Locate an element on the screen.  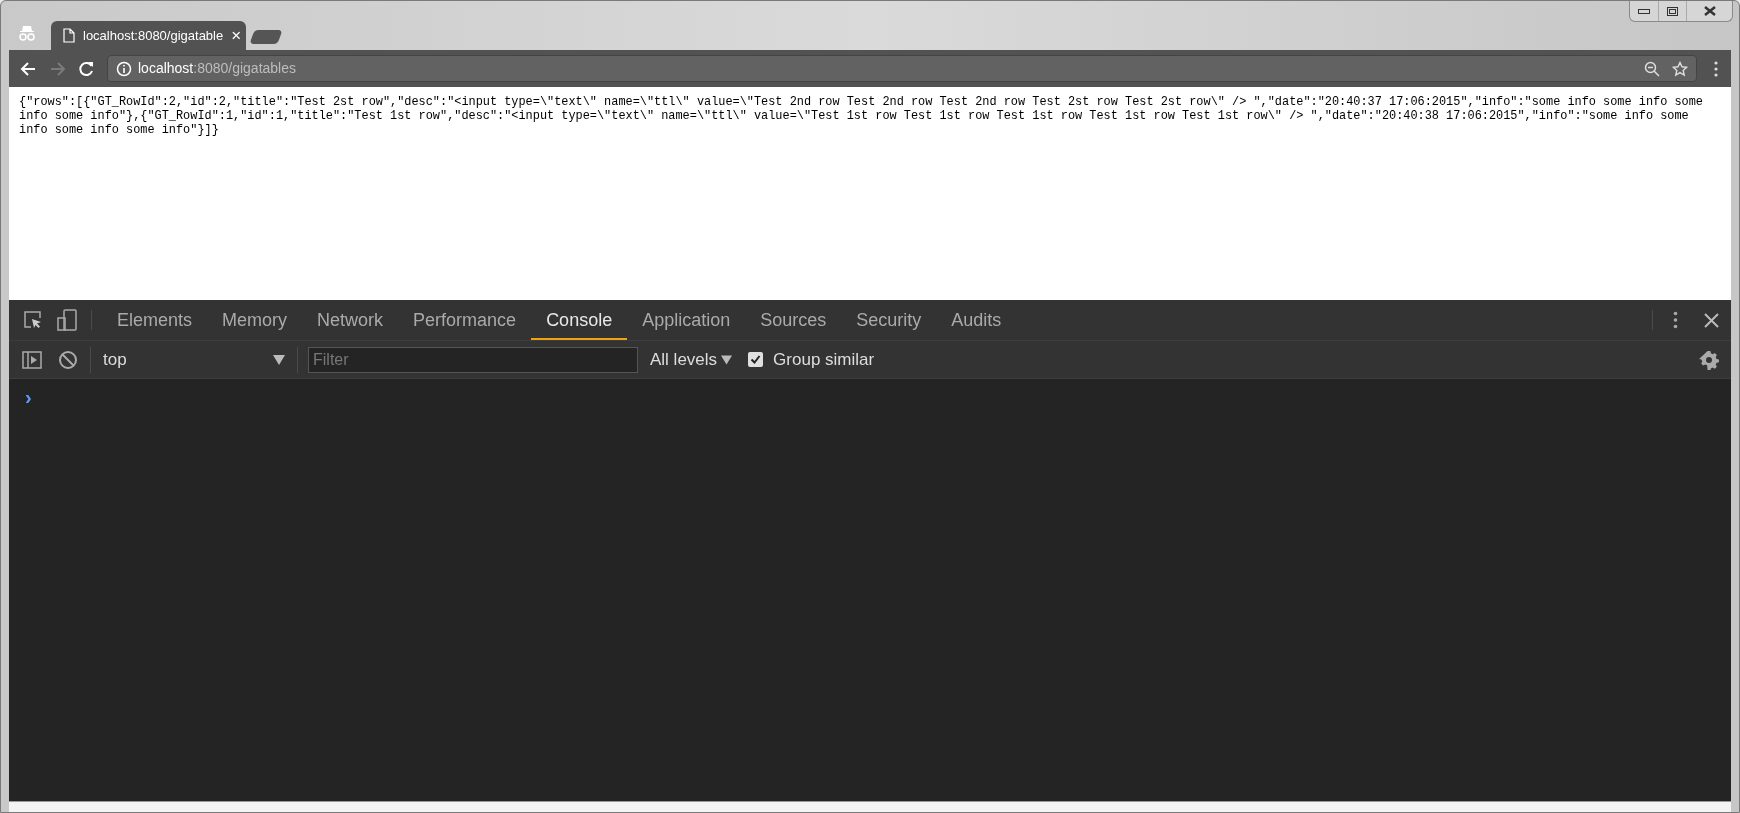
tab-title: localhost:8080/gigatable is located at coordinates (153, 35).